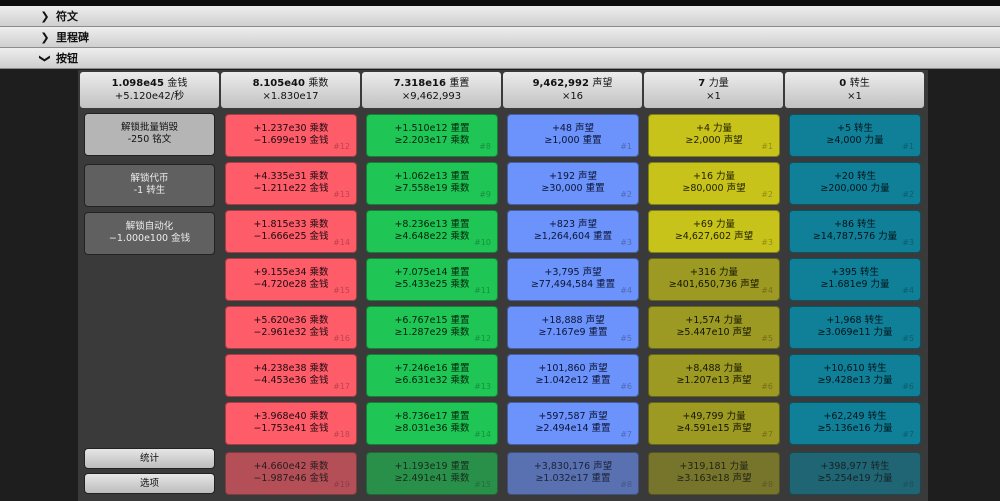  What do you see at coordinates (291, 272) in the screenshot?
I see `upgrade-gain: +9.155e34 乘数` at bounding box center [291, 272].